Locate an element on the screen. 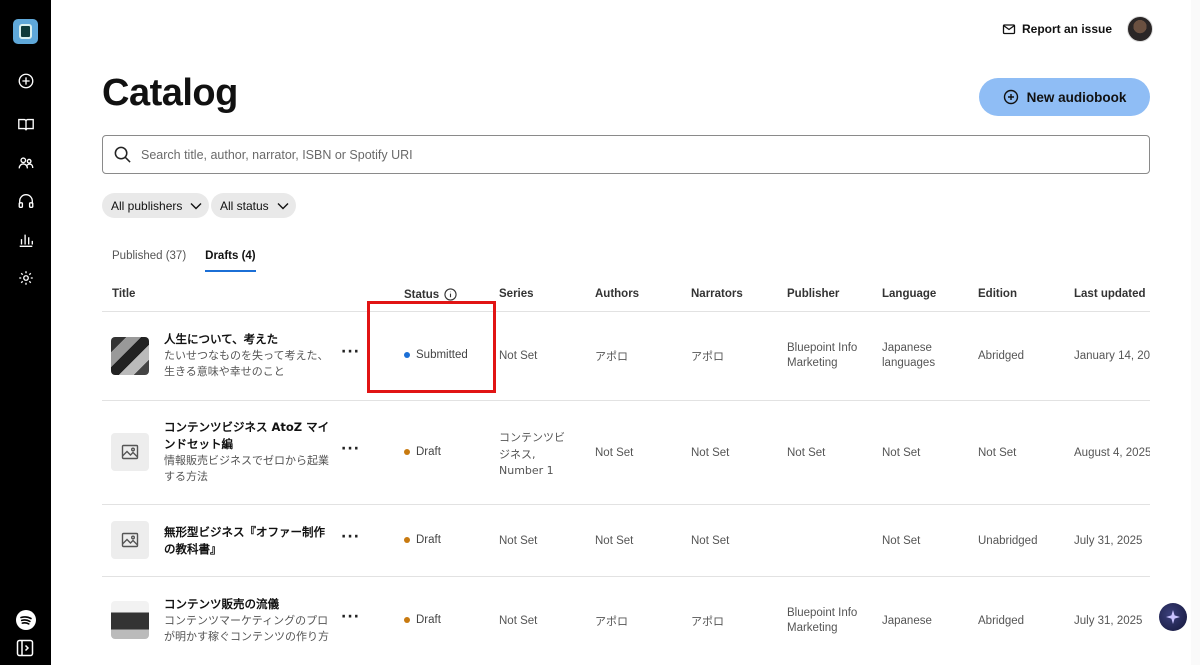  column-last-updated: Last updated is located at coordinates (1110, 294).